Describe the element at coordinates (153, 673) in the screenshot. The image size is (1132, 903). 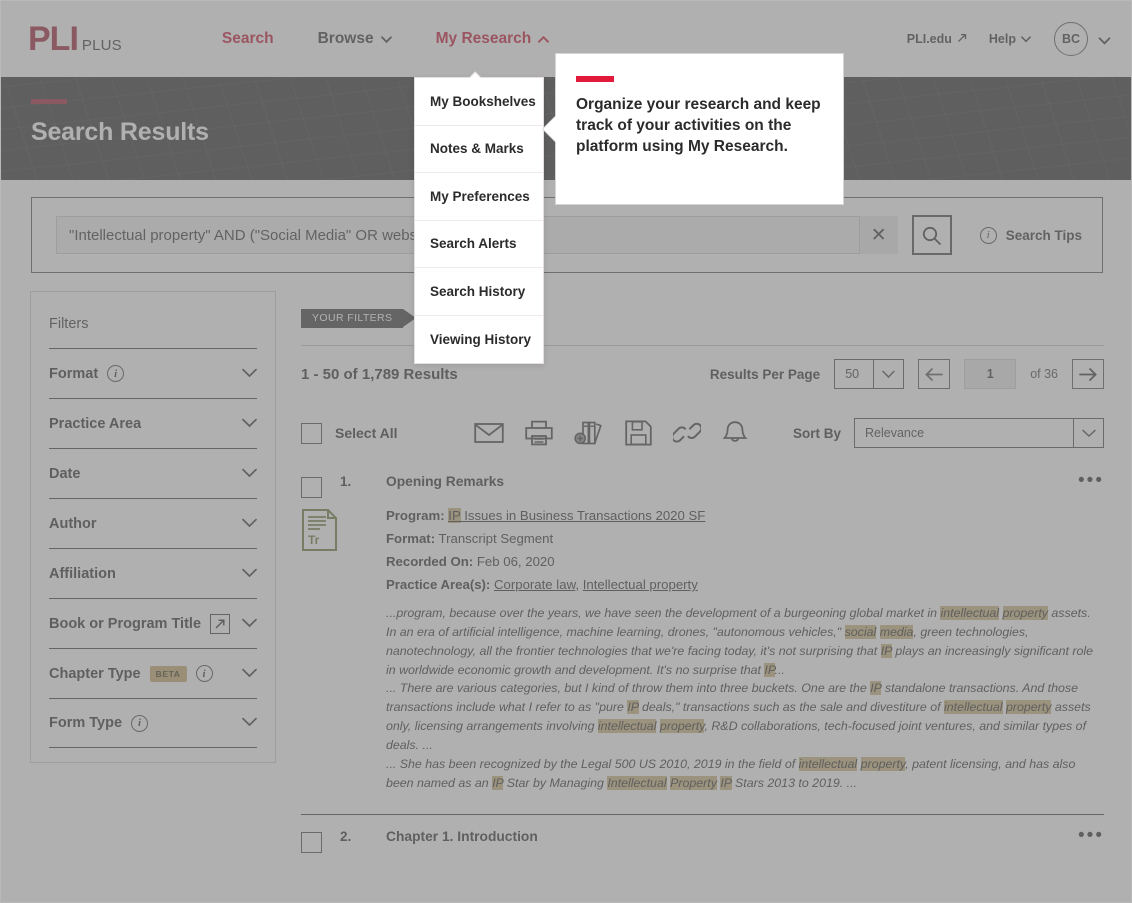
I see `sidebar-item-chapter-type: Chapter Type BETA i` at that location.